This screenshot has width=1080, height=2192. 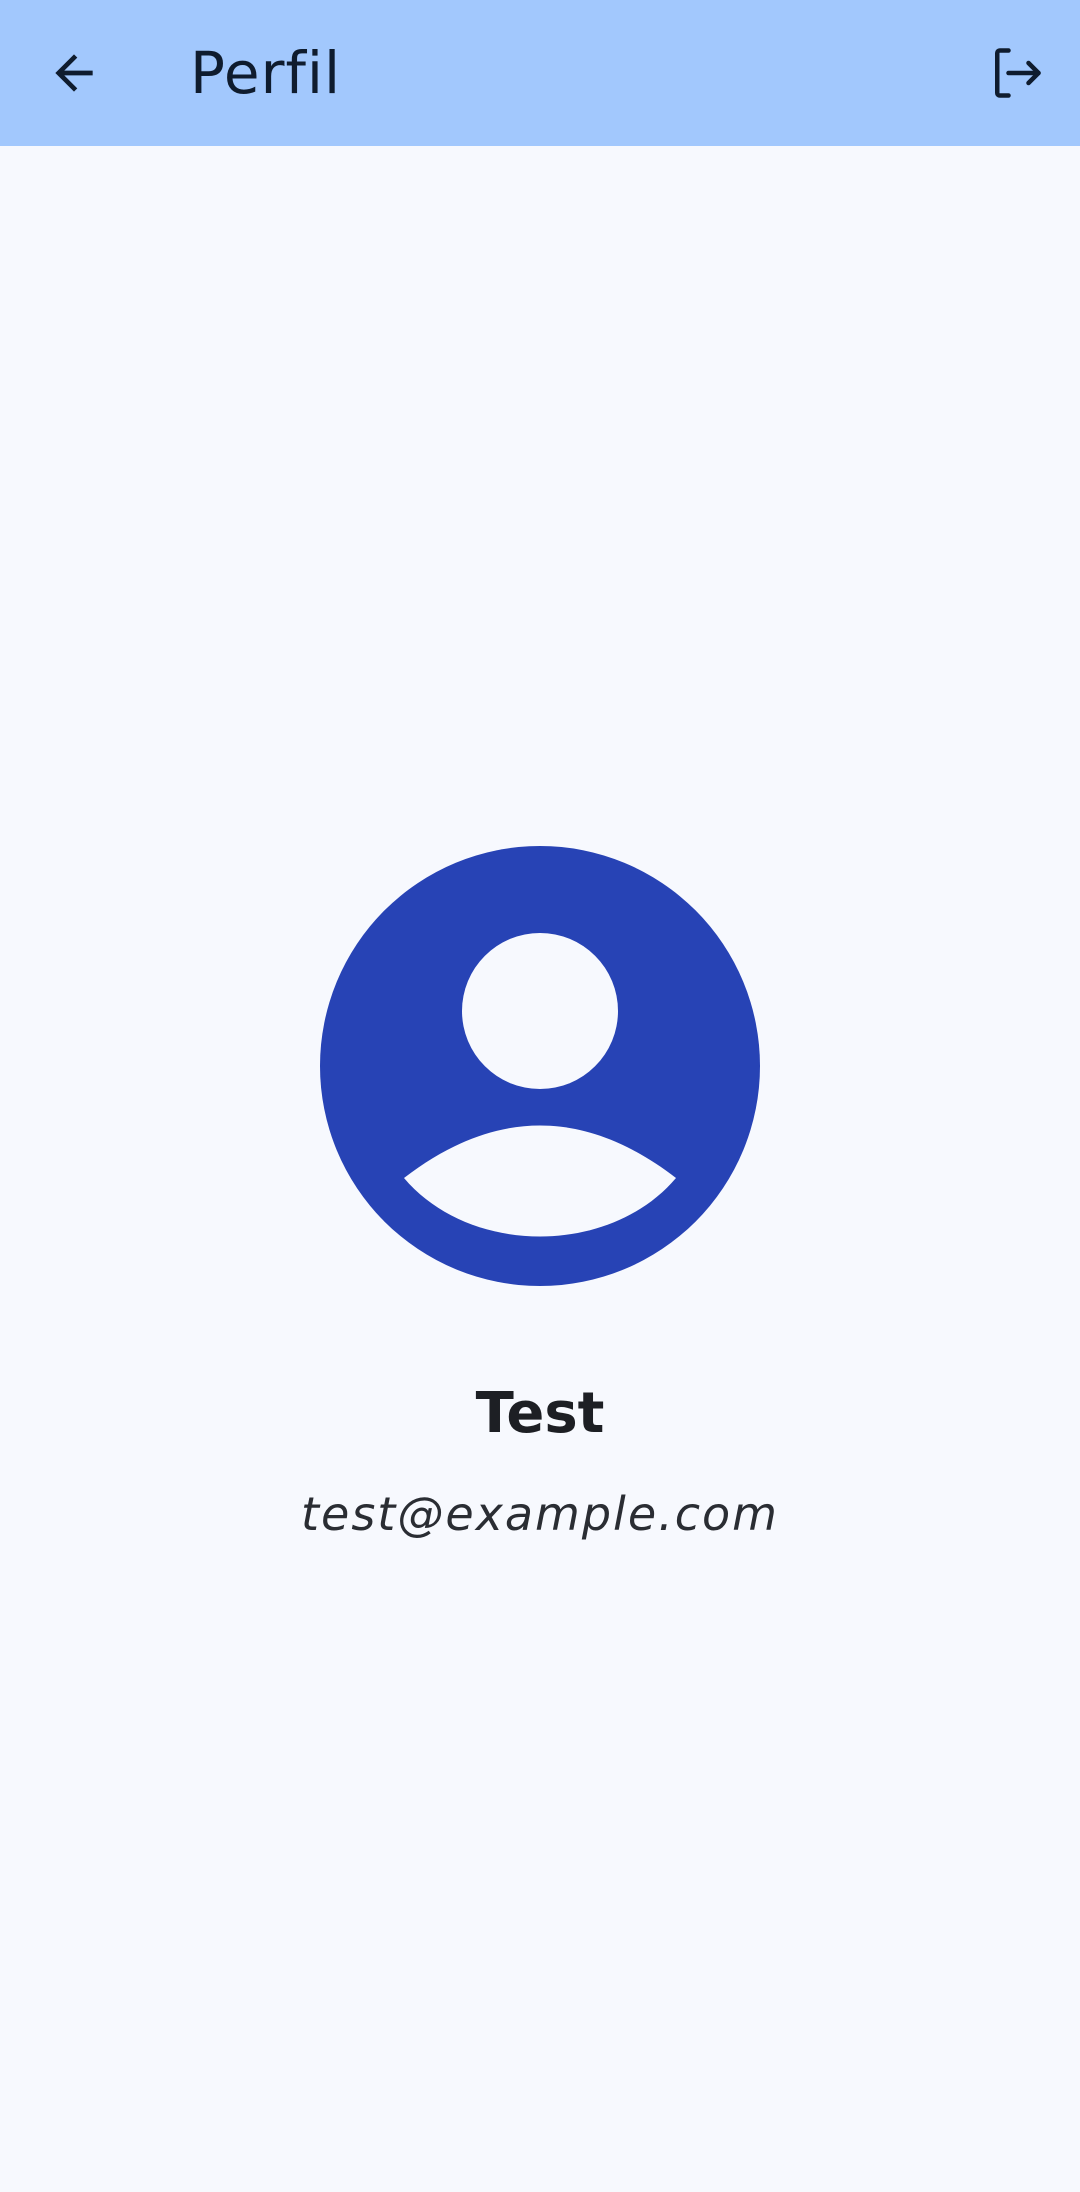 I want to click on arrow-left-icon, so click(x=74, y=73).